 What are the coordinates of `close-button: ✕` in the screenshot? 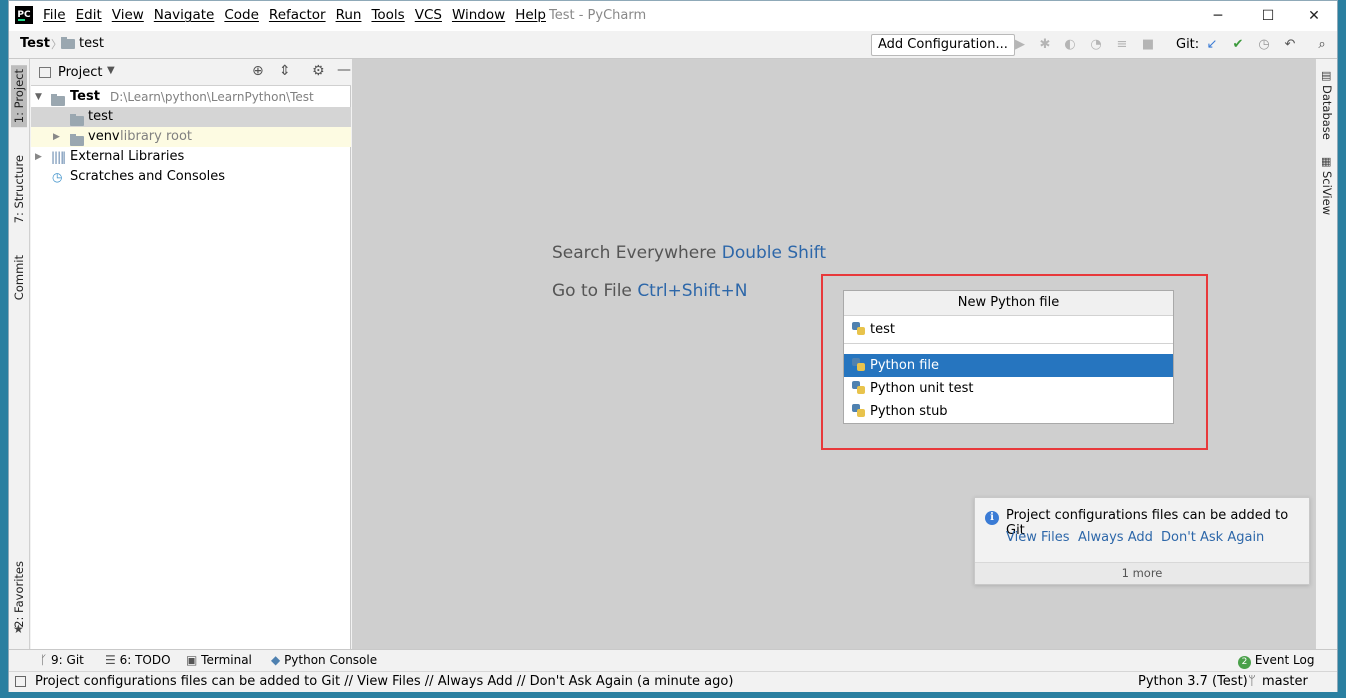 It's located at (1314, 16).